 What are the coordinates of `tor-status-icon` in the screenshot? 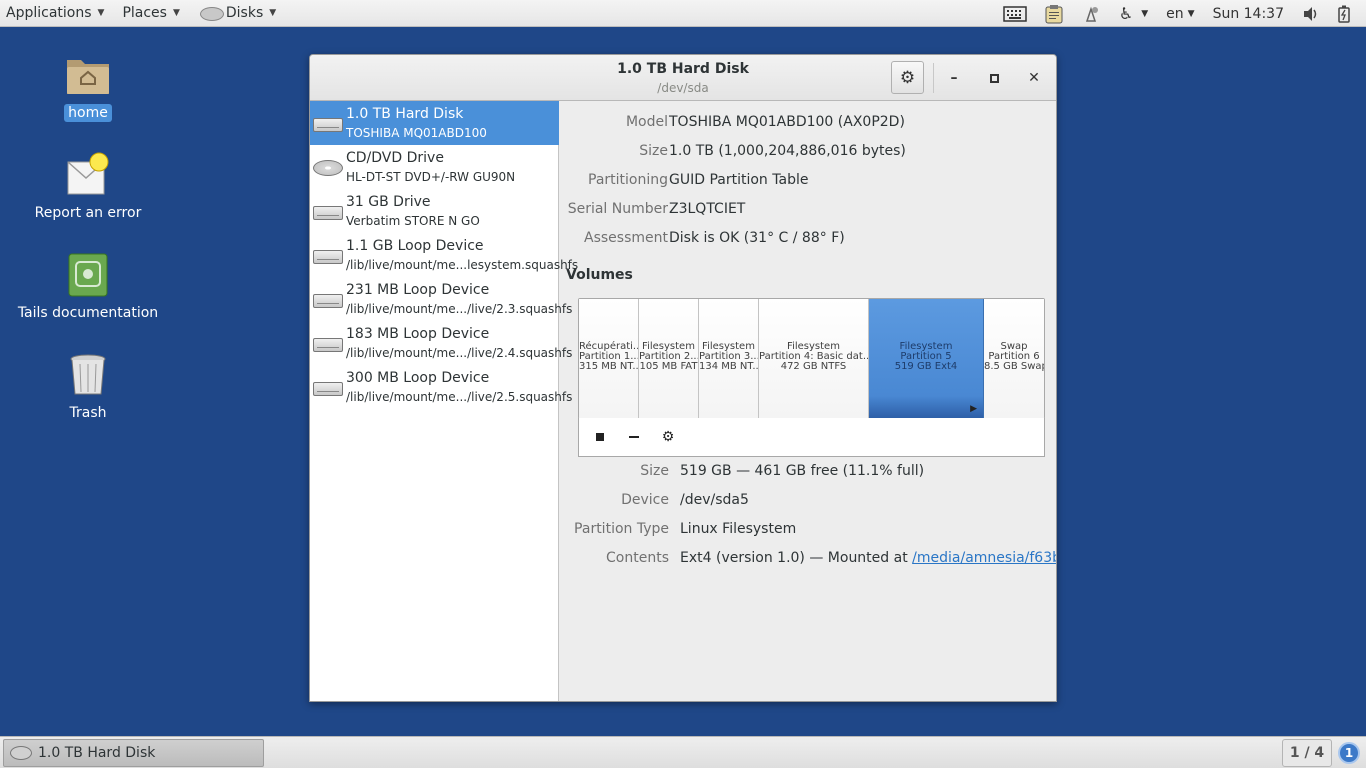 It's located at (1091, 13).